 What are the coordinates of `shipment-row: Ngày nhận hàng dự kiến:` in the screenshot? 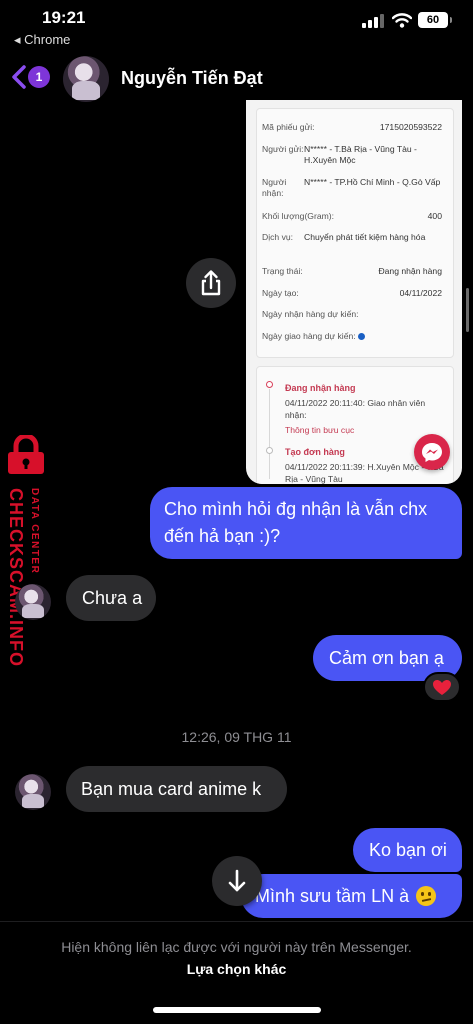 It's located at (310, 314).